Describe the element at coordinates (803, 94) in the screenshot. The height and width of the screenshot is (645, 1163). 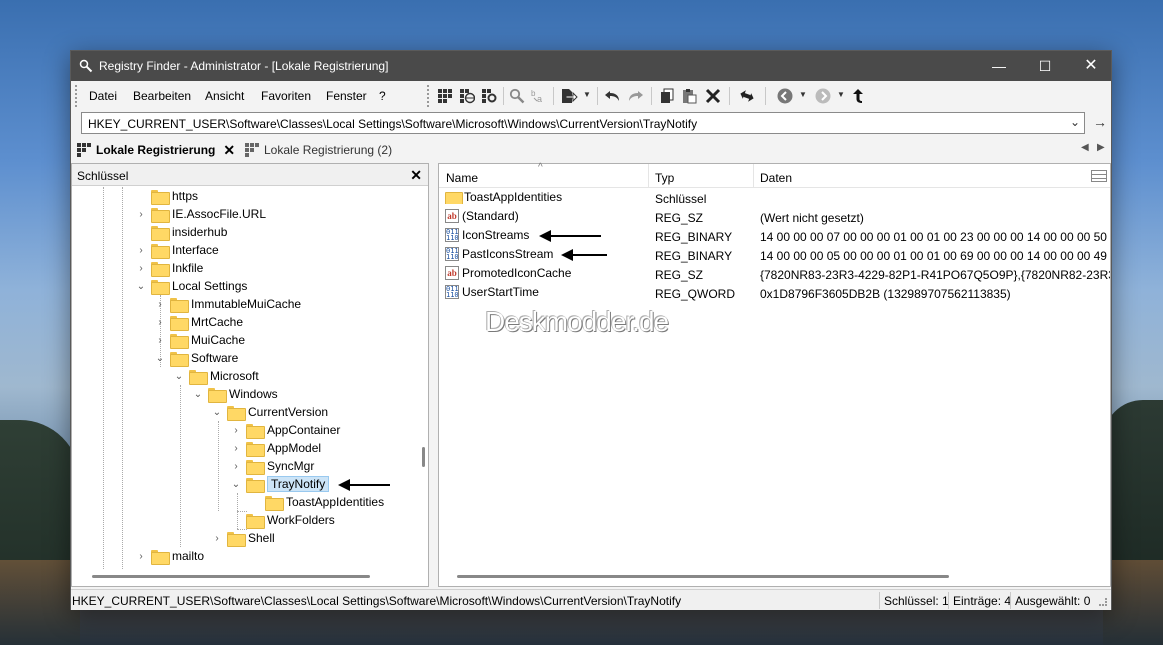
I see `back-dropdown-icon: ▼` at that location.